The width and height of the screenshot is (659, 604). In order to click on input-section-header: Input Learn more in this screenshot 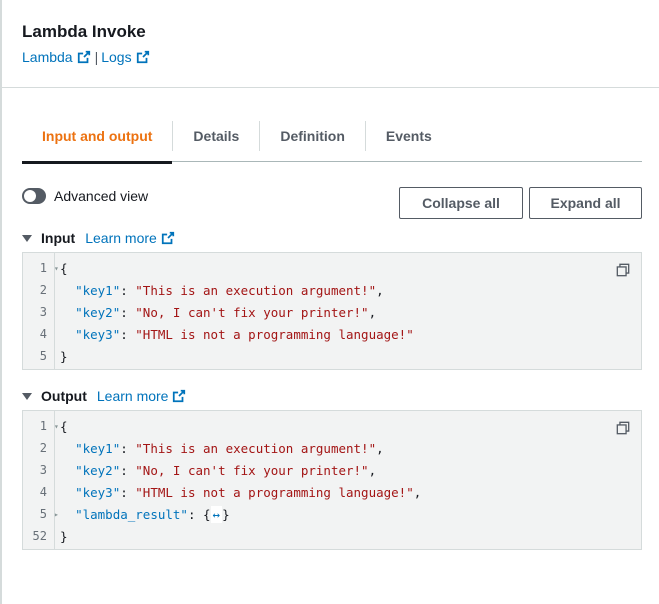, I will do `click(98, 238)`.